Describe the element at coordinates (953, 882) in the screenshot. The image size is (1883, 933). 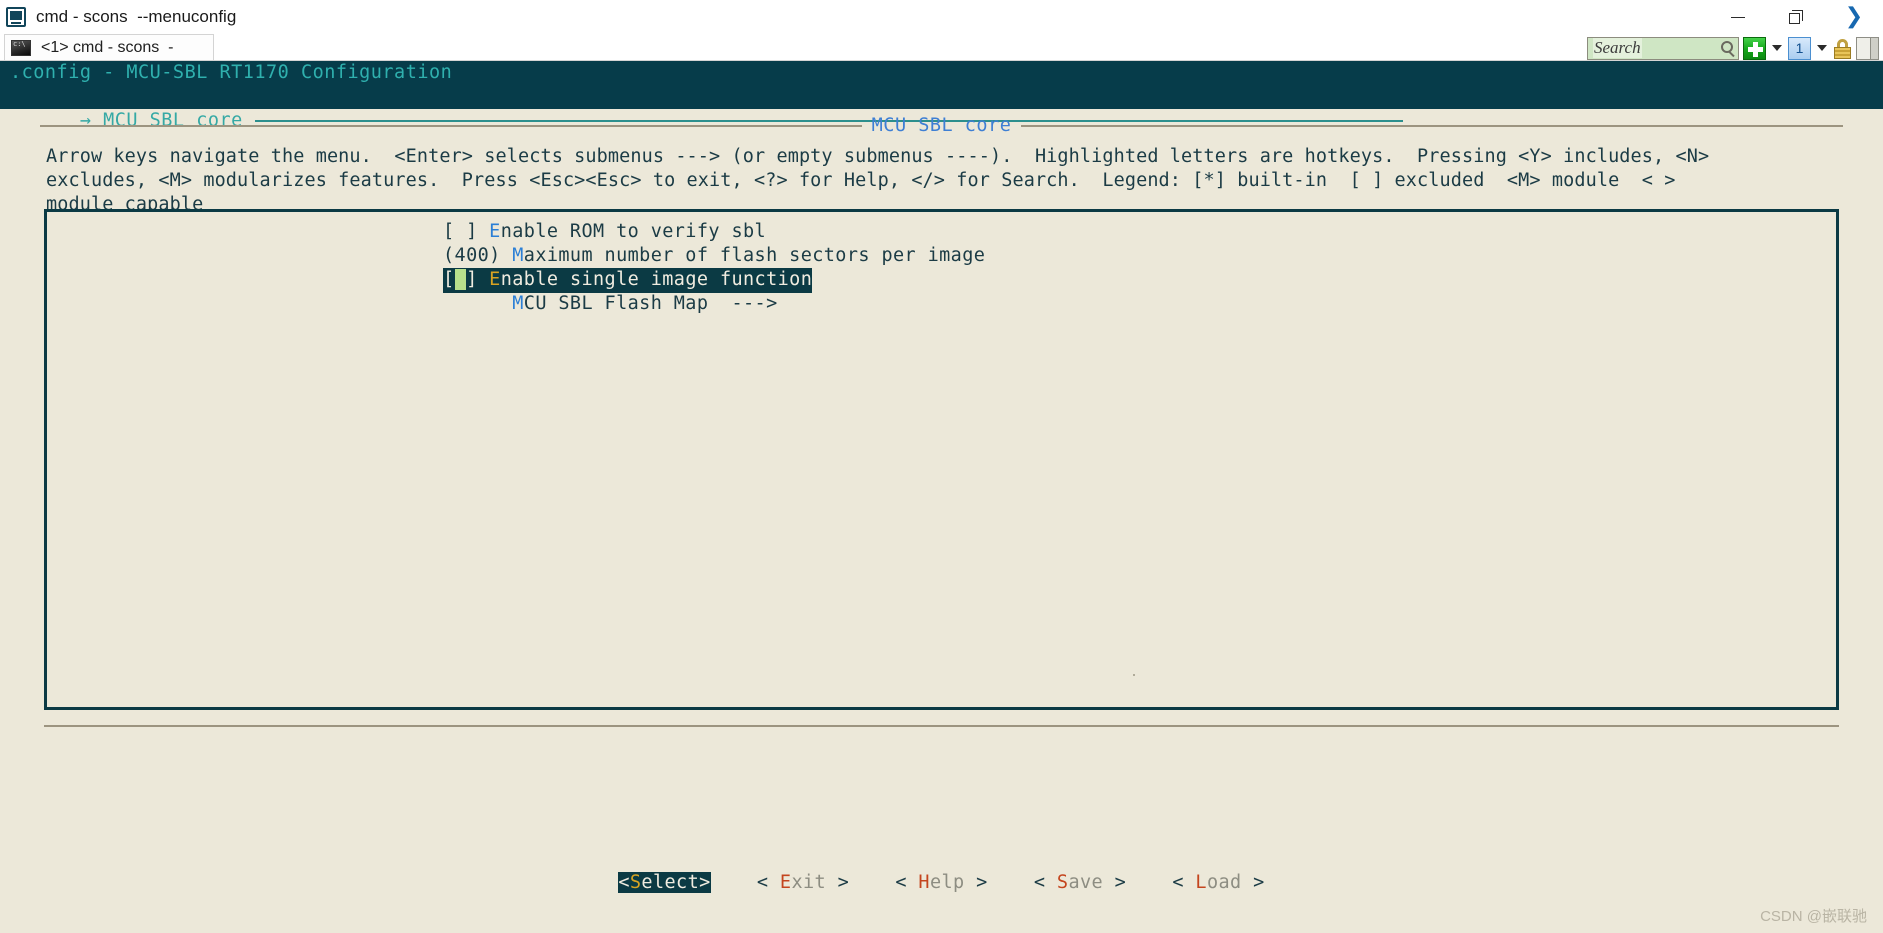
I see `help-label: elp` at that location.